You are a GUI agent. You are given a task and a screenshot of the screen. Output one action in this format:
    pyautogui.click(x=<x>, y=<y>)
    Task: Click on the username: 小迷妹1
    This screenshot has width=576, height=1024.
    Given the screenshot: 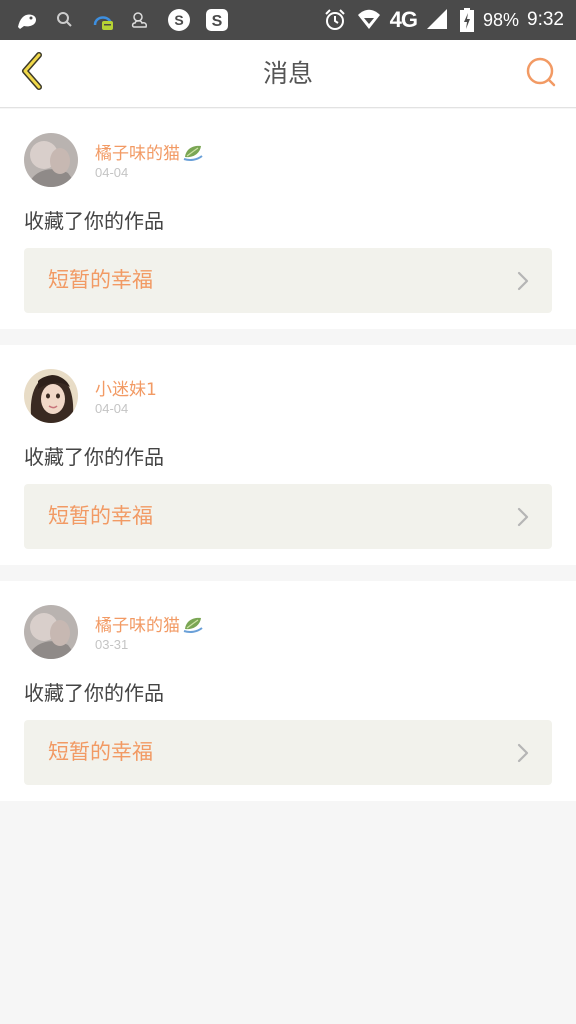 What is the action you would take?
    pyautogui.click(x=126, y=387)
    